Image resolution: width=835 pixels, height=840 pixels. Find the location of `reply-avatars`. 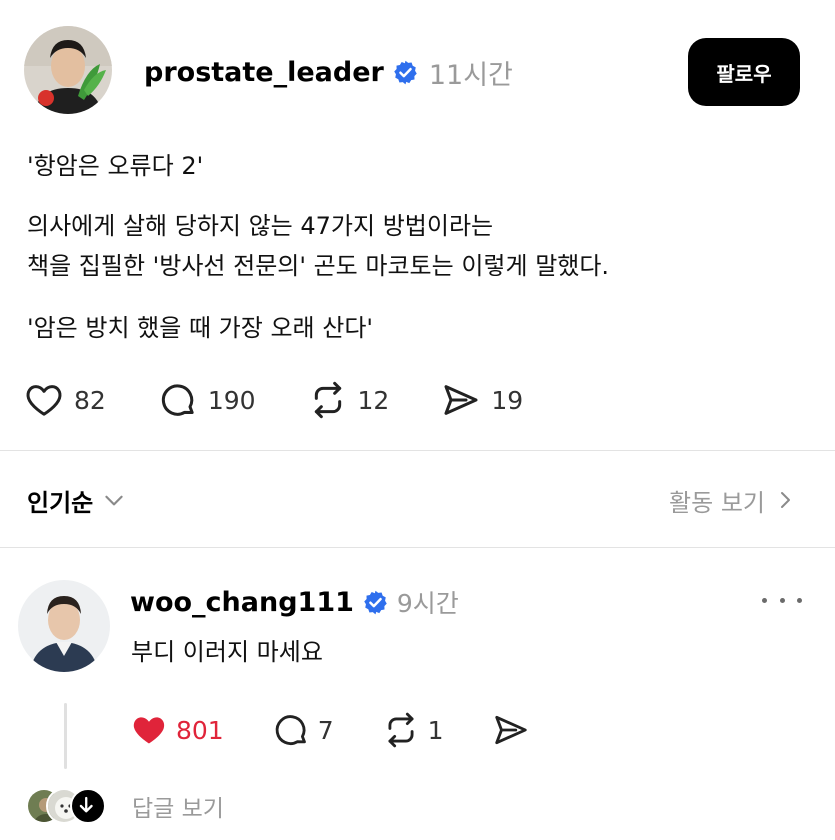

reply-avatars is located at coordinates (66, 806).